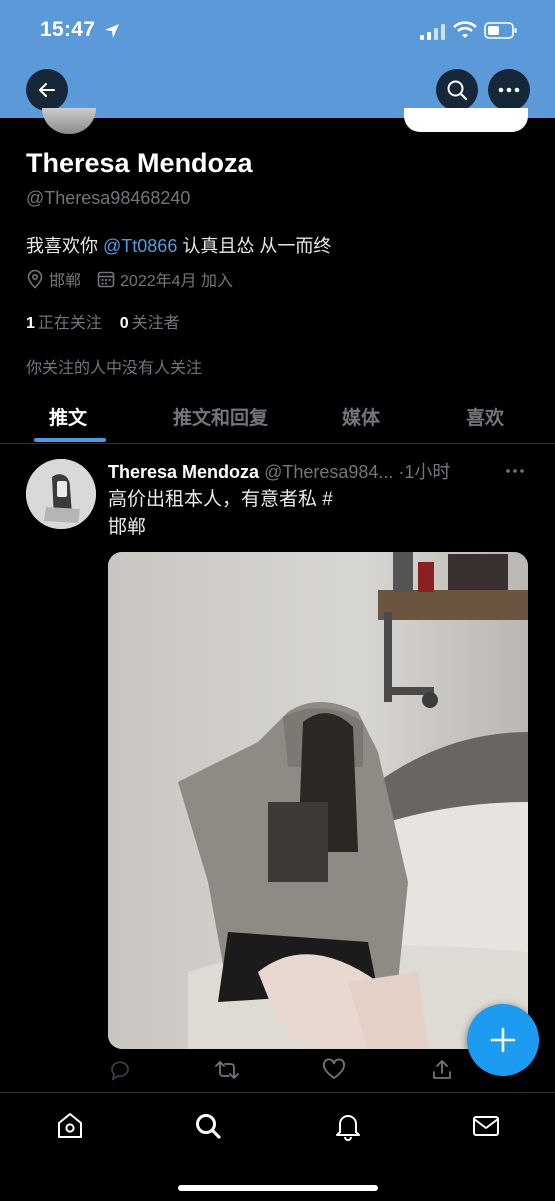  I want to click on reply-icon, so click(120, 1070).